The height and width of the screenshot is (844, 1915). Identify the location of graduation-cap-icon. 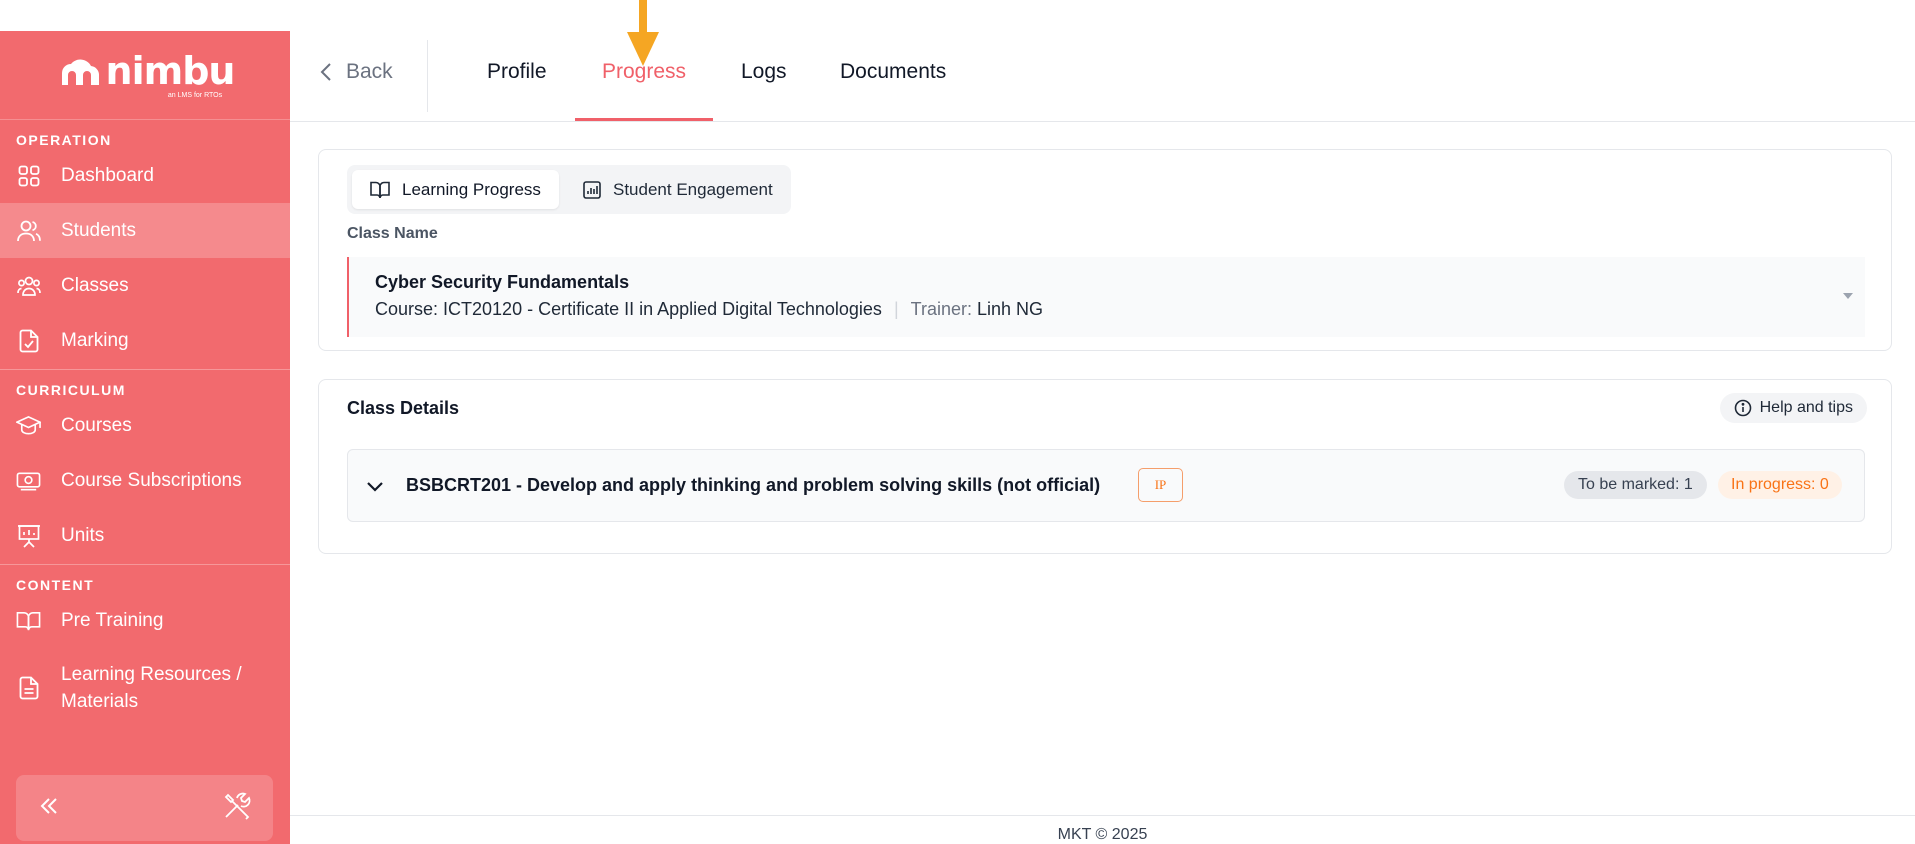
(28, 425).